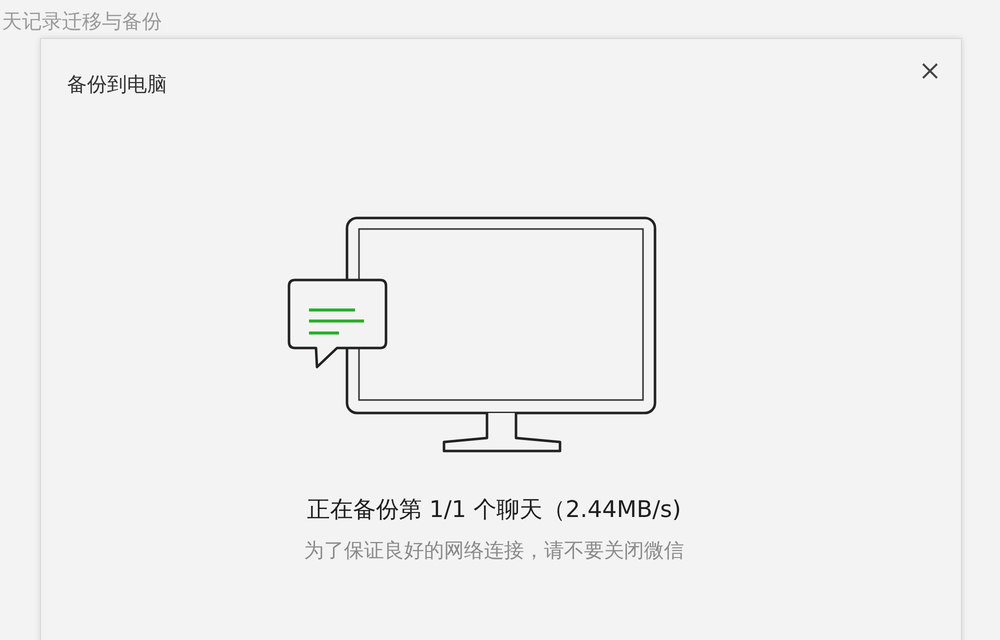 The height and width of the screenshot is (640, 1000). Describe the element at coordinates (930, 71) in the screenshot. I see `close-icon` at that location.